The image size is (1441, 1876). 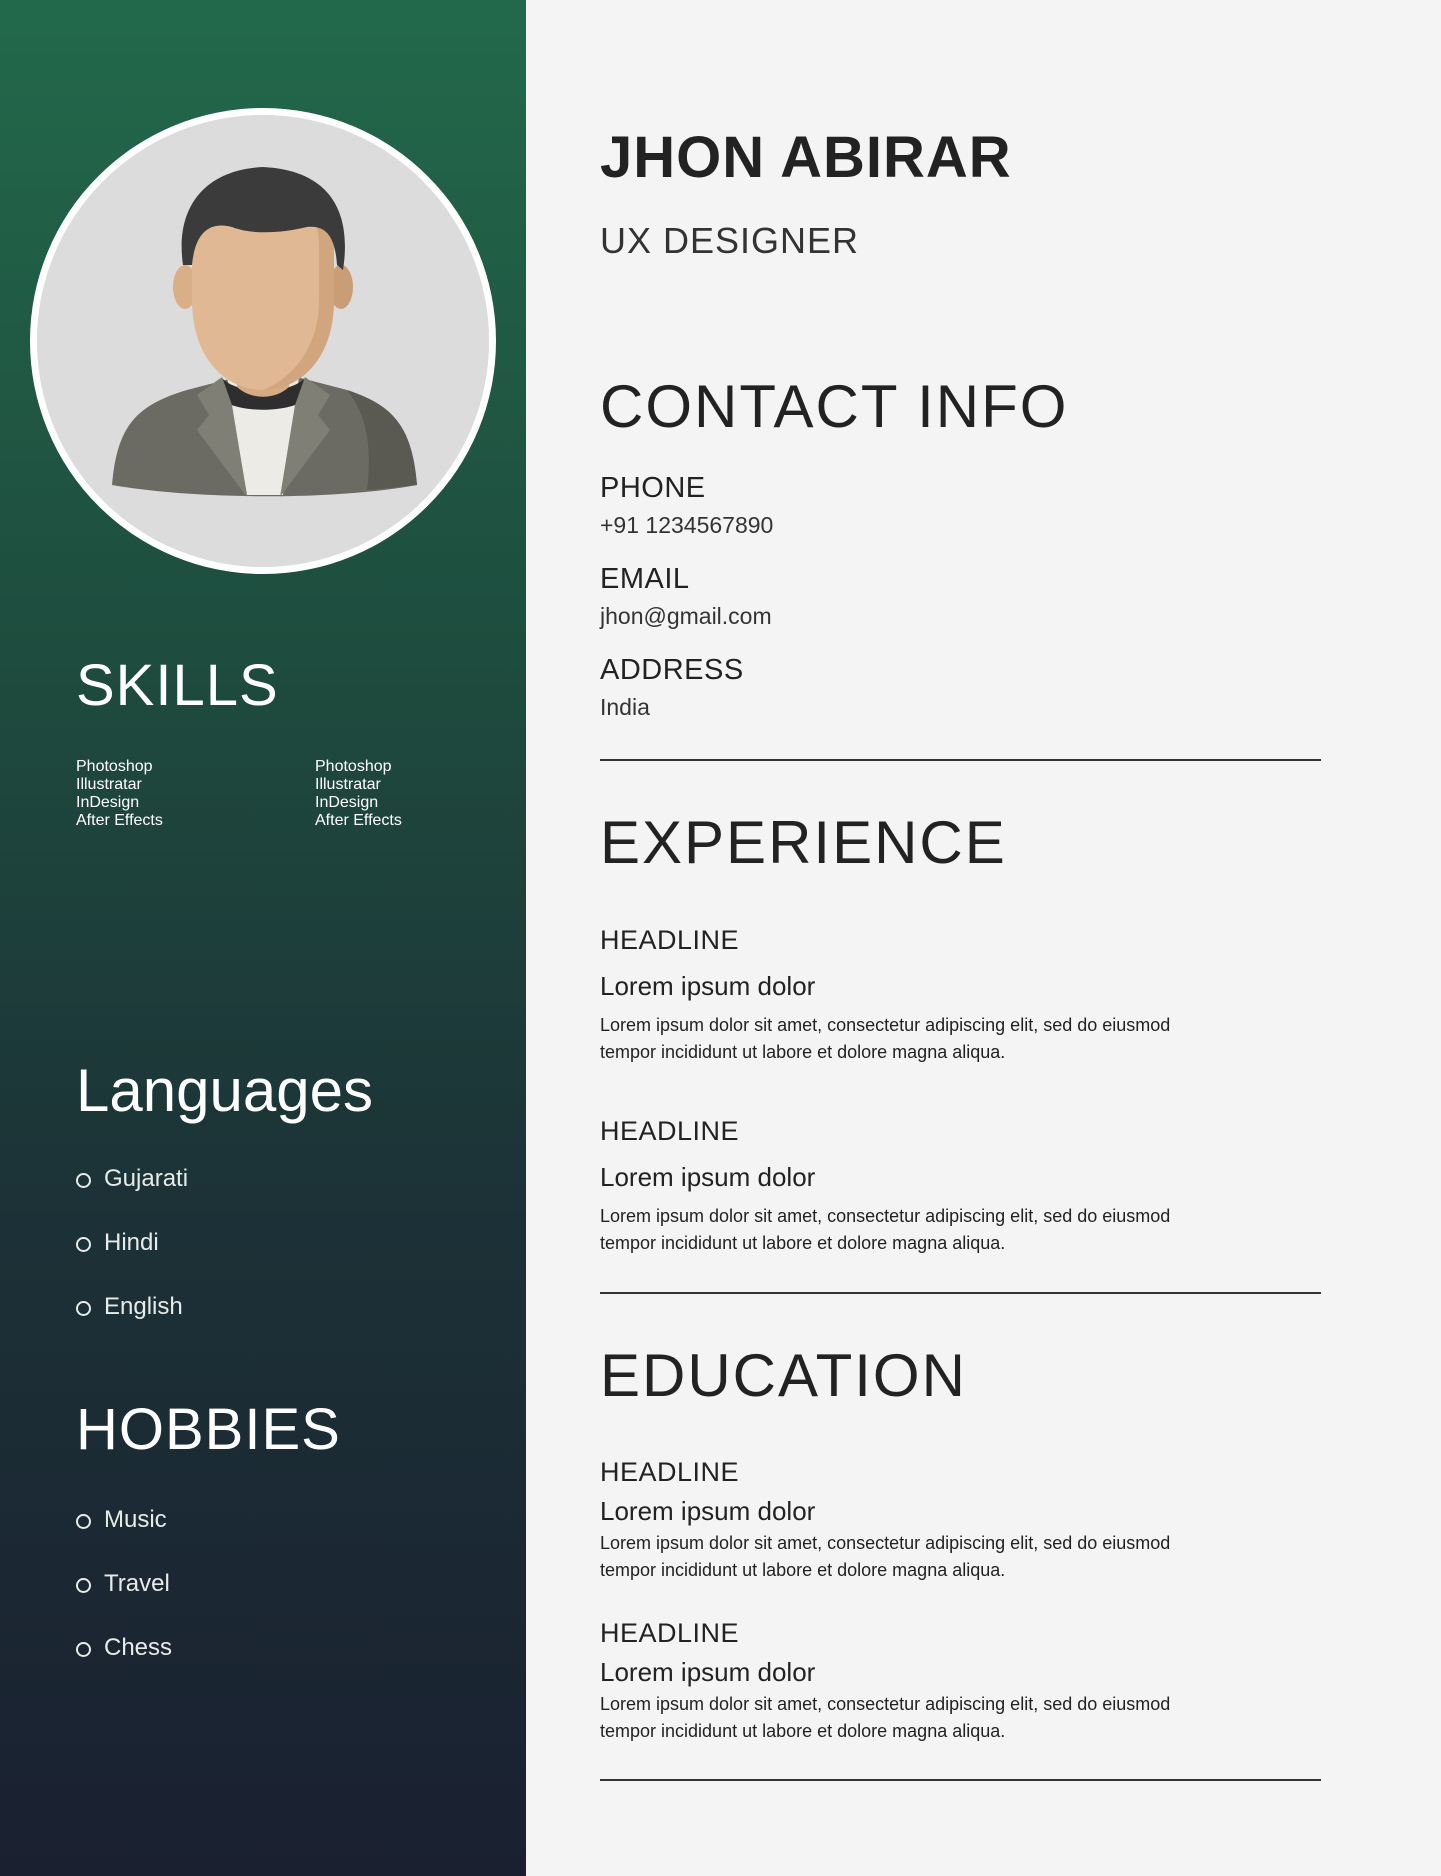 I want to click on email-label: EMAIL, so click(x=645, y=579).